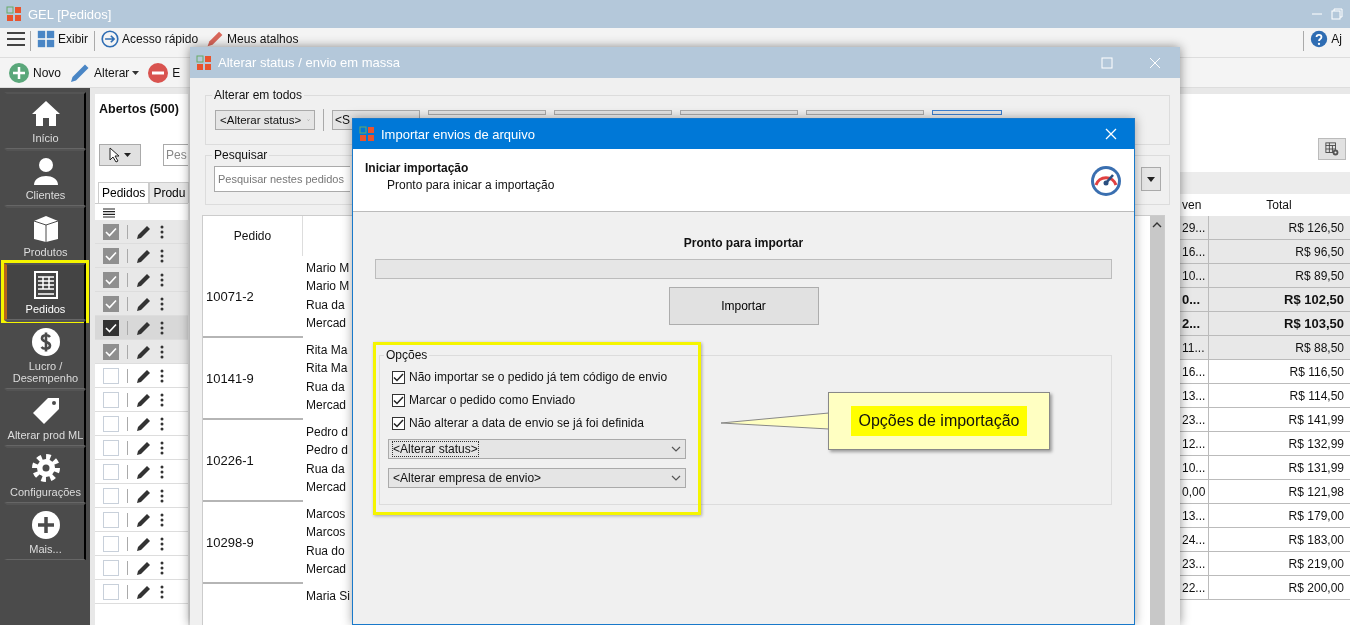 Image resolution: width=1350 pixels, height=625 pixels. I want to click on table-cell: R$ 179,00, so click(1279, 515).